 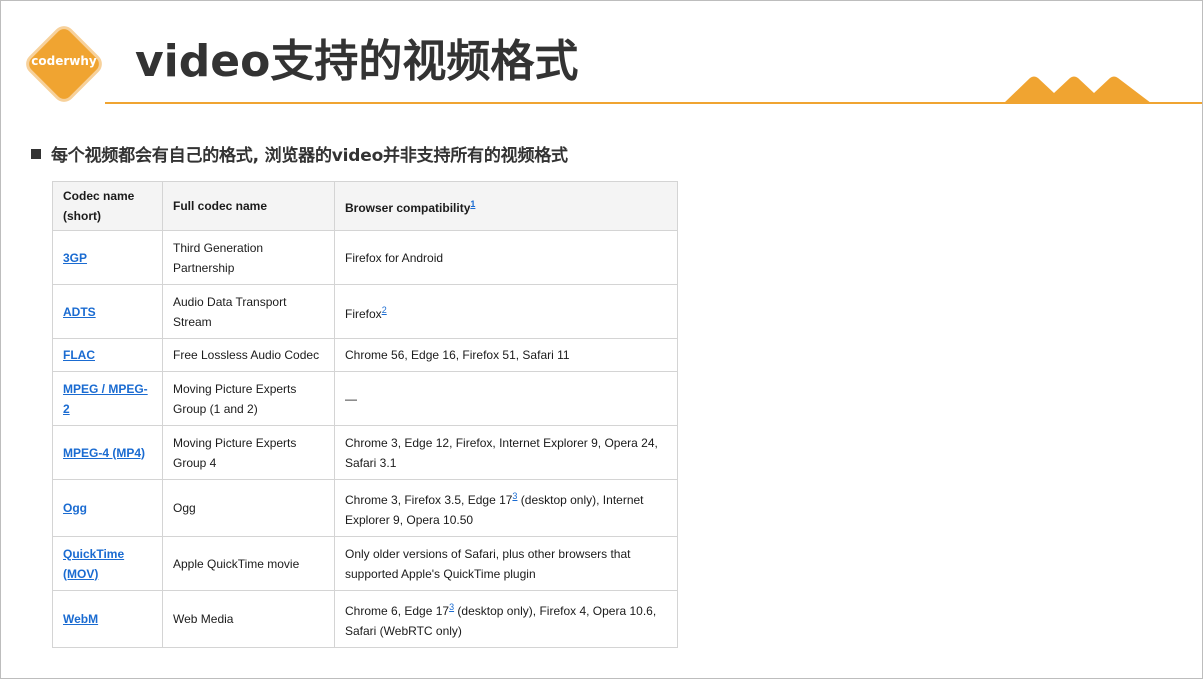 I want to click on codec-short-cell: 3GP, so click(x=107, y=257).